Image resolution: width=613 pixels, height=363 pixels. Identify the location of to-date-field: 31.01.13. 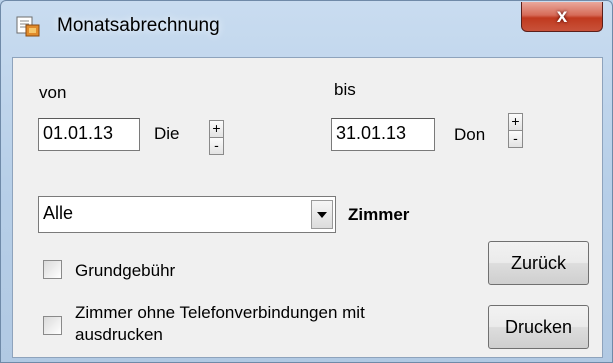
(383, 134).